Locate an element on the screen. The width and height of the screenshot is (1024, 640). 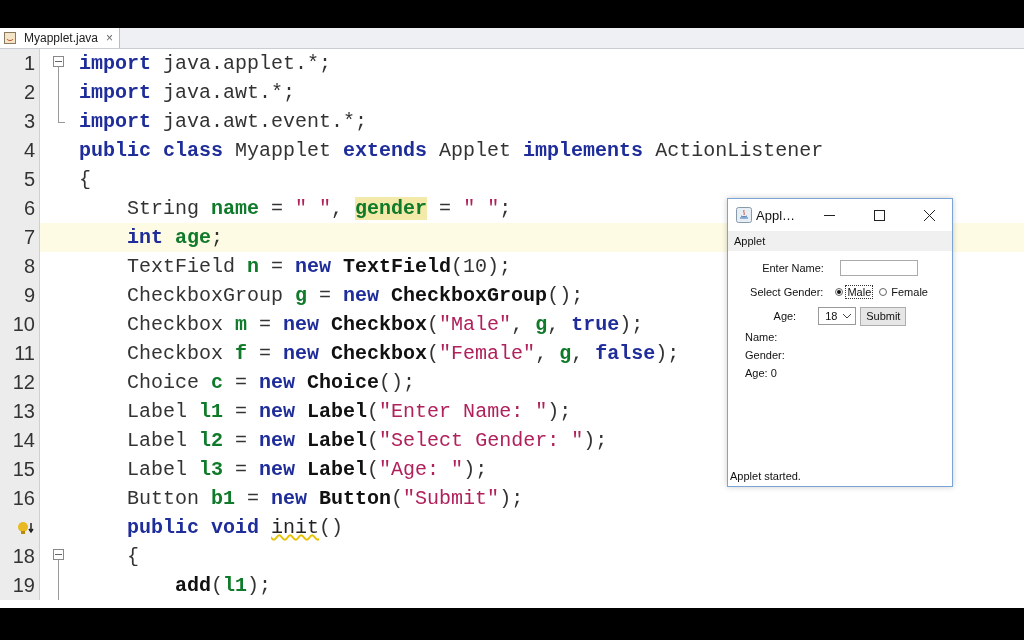
line-number: 2 is located at coordinates (29, 92).